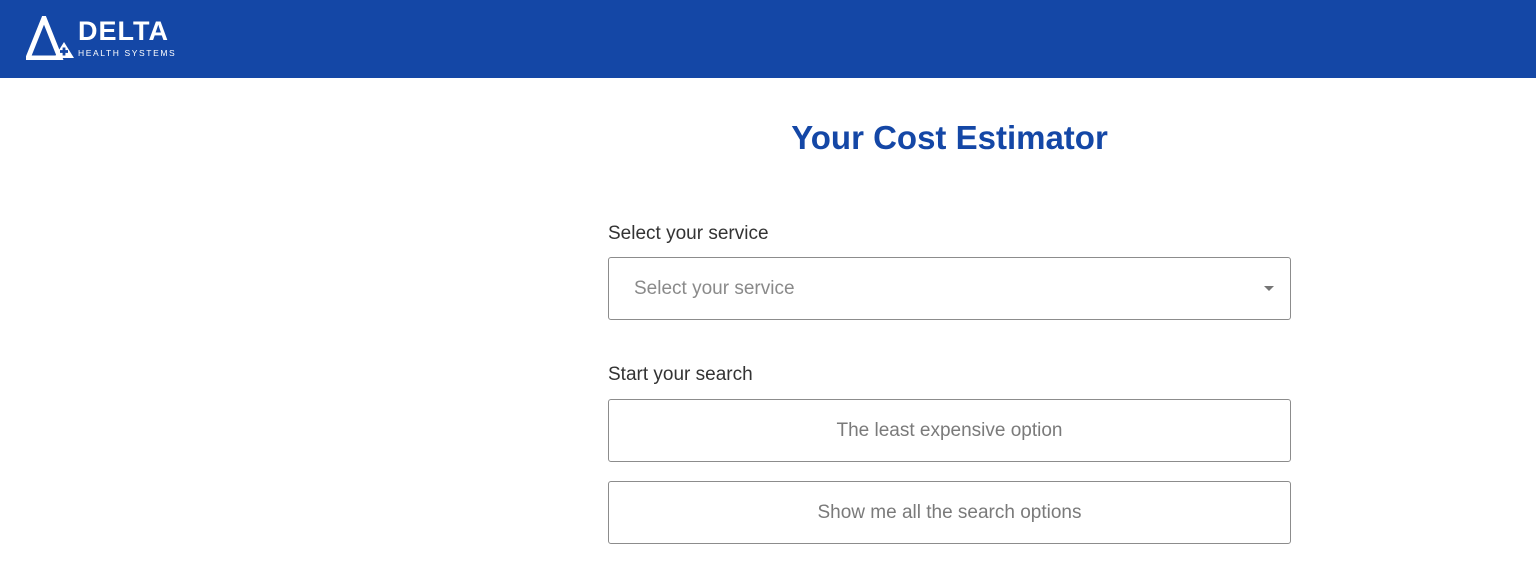 The height and width of the screenshot is (584, 1536). What do you see at coordinates (949, 430) in the screenshot?
I see `least-expensive-option-button: The least expensive option` at bounding box center [949, 430].